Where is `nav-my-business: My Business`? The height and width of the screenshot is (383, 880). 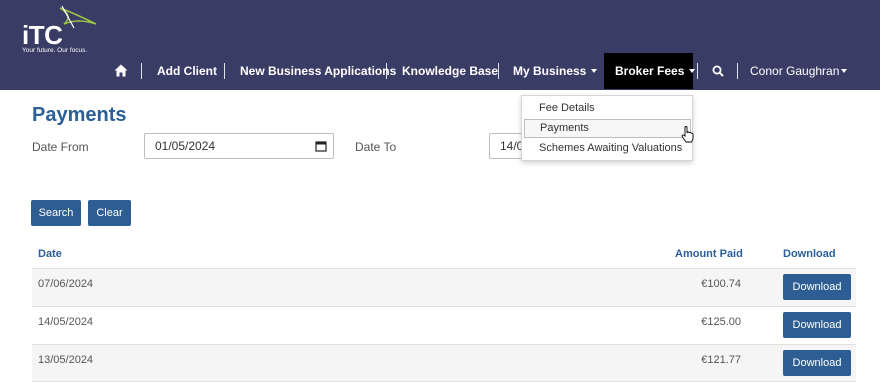 nav-my-business: My Business is located at coordinates (555, 71).